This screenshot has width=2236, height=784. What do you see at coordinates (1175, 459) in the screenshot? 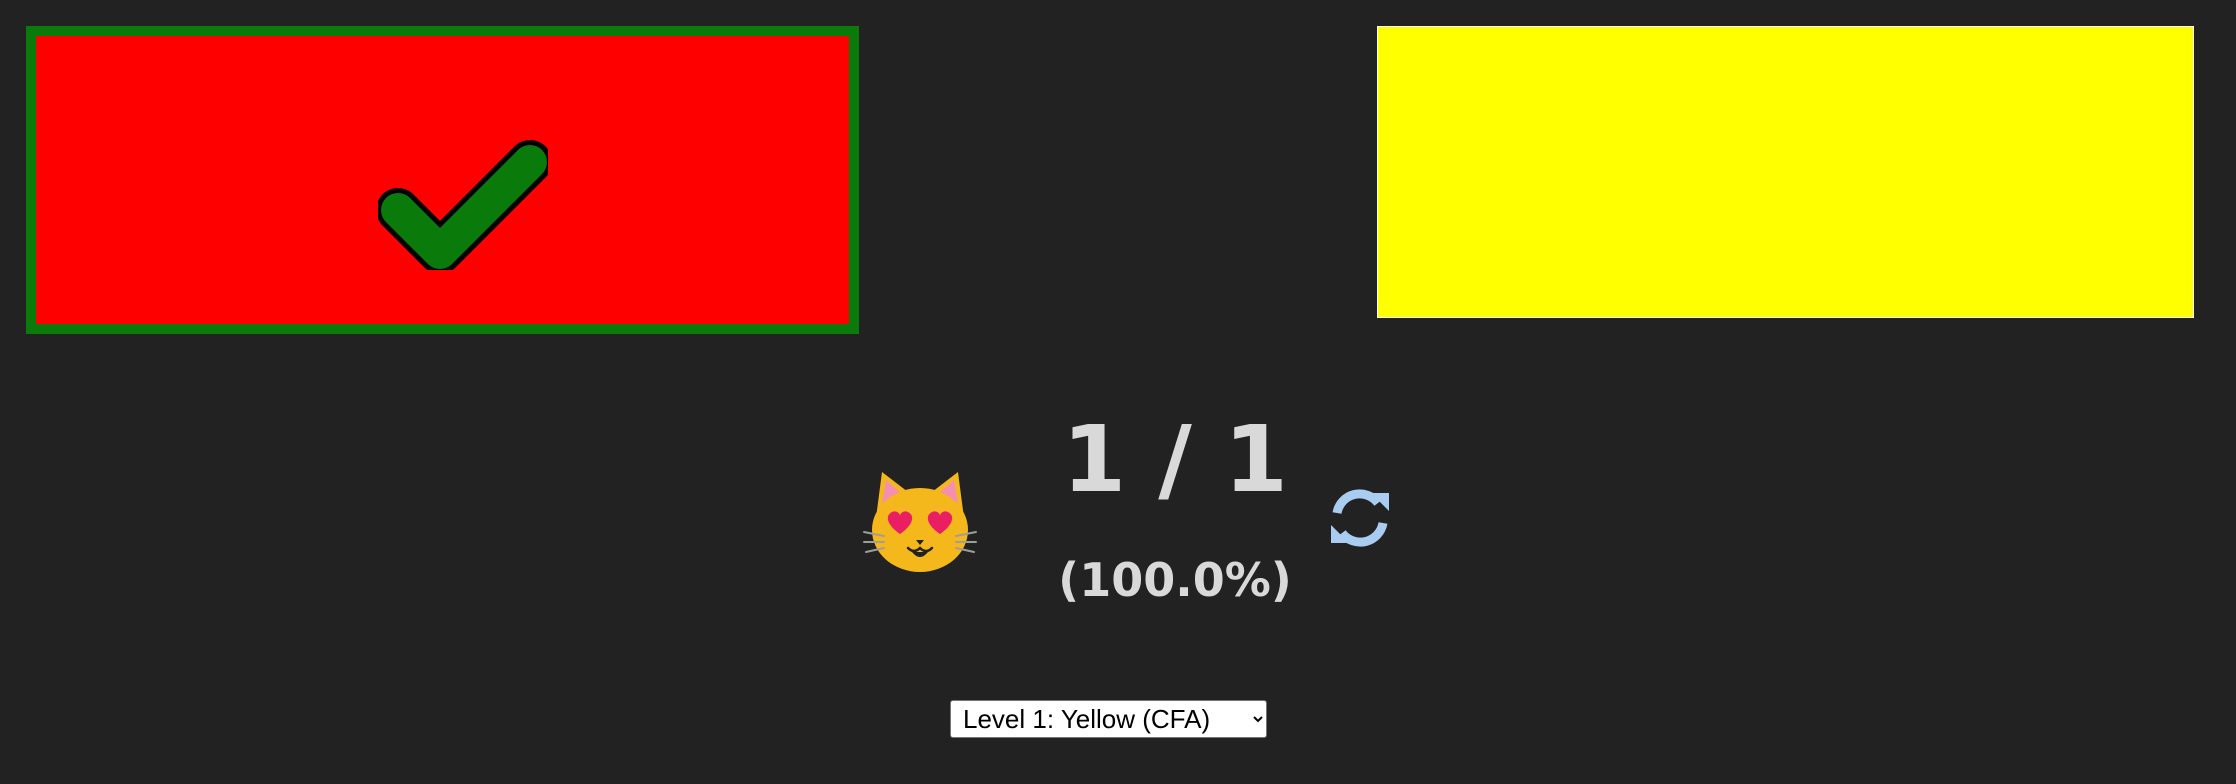
I see `score-counter: 1 / 1` at bounding box center [1175, 459].